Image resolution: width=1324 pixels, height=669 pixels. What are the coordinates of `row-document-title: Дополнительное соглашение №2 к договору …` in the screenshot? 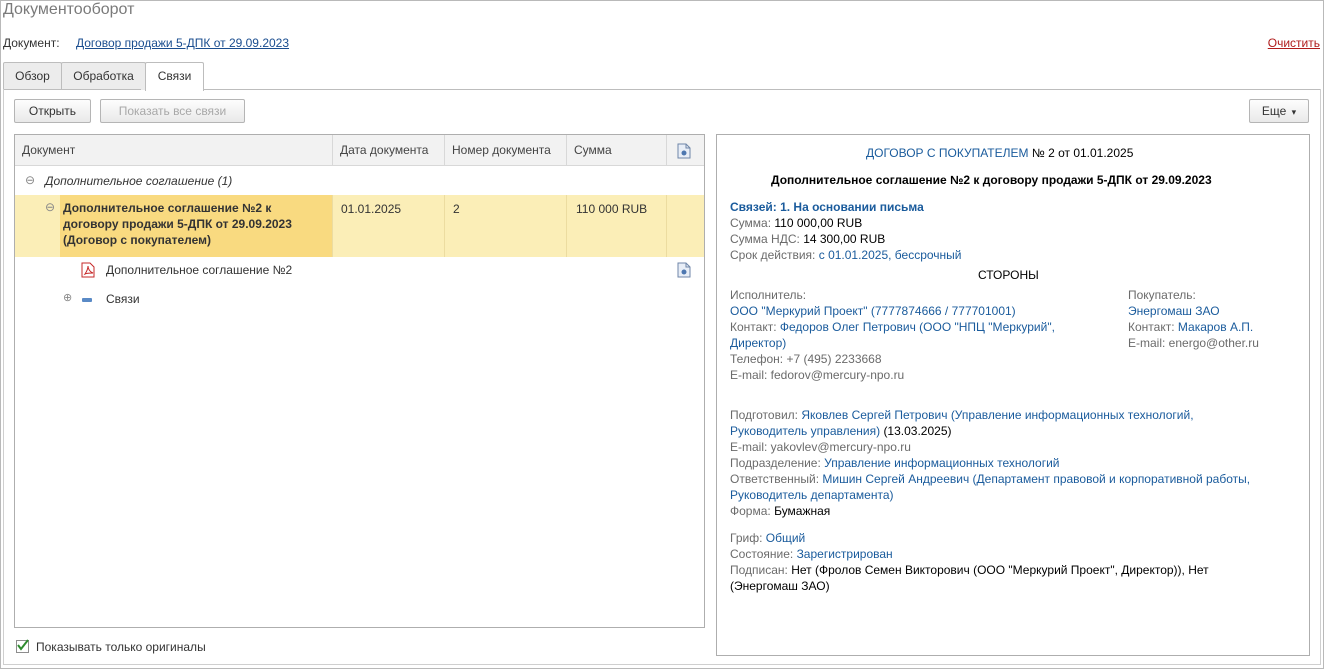 It's located at (177, 224).